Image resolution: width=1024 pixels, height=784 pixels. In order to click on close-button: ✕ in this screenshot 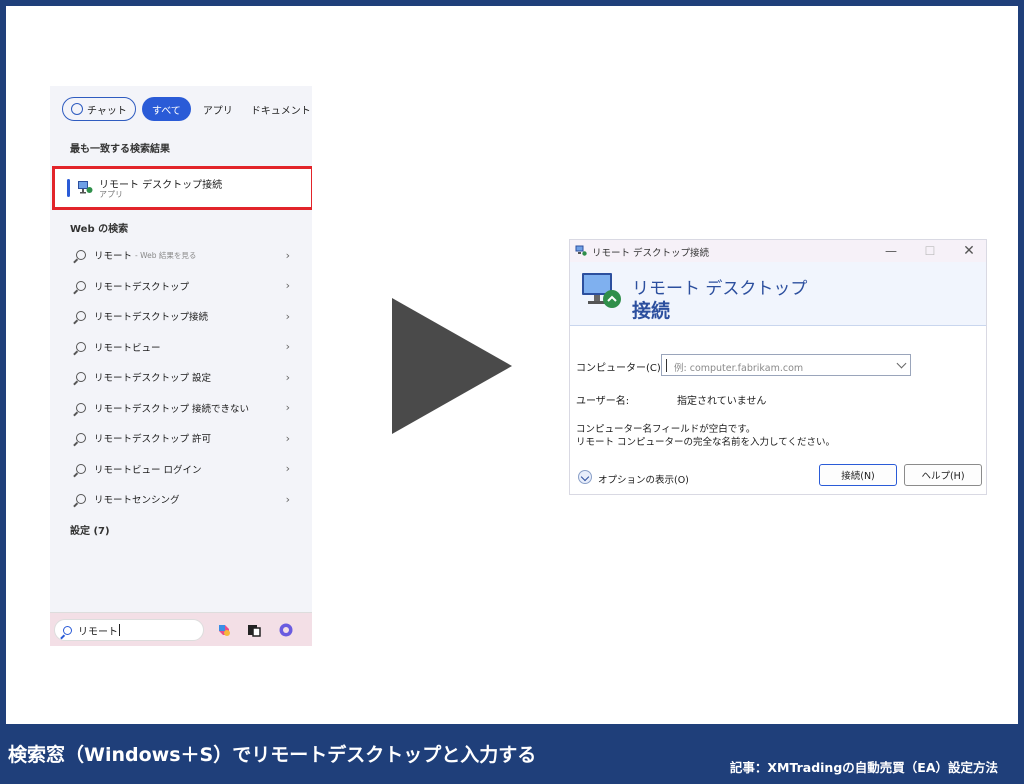, I will do `click(969, 251)`.